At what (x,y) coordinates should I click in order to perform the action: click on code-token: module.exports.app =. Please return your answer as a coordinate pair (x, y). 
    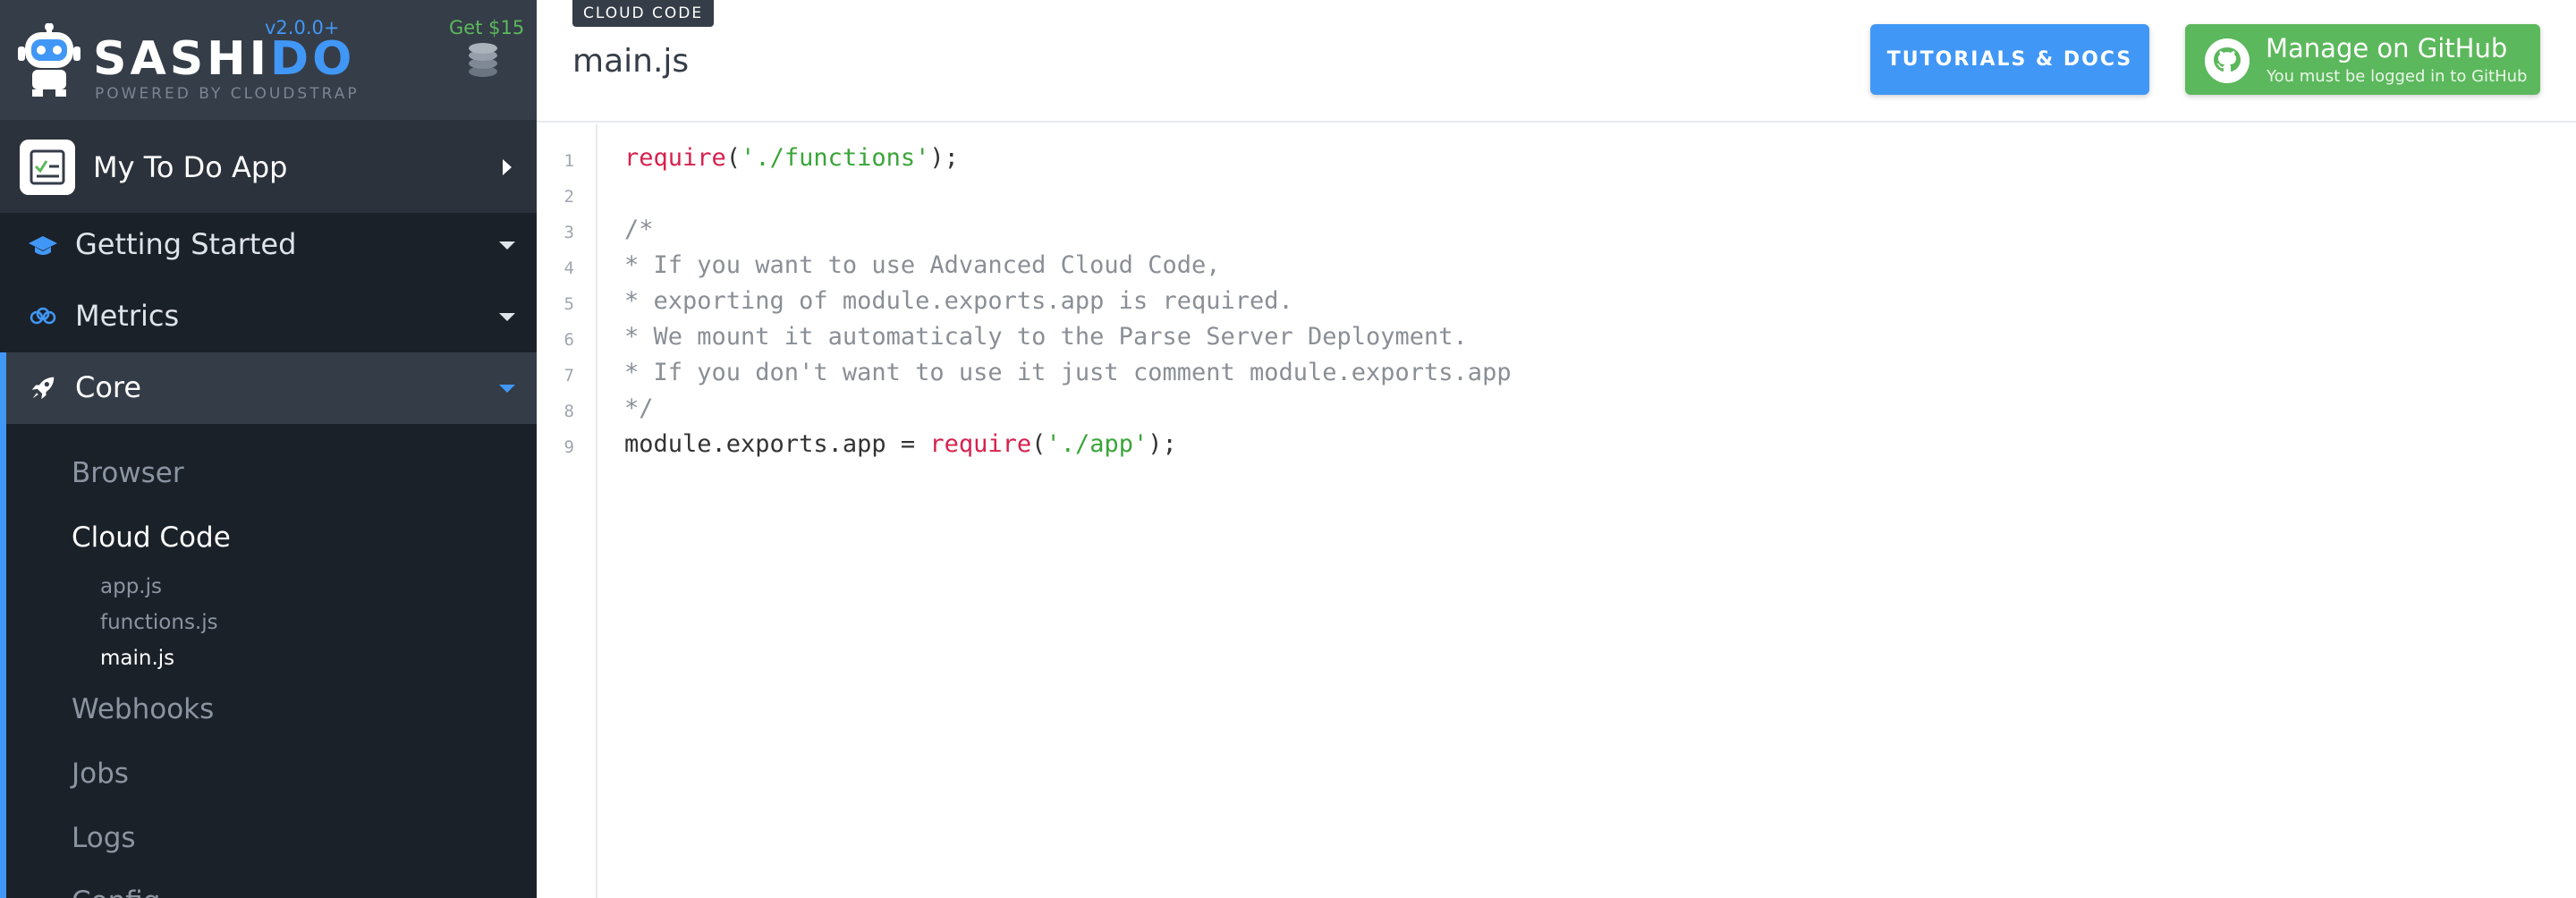
    Looking at the image, I should click on (777, 444).